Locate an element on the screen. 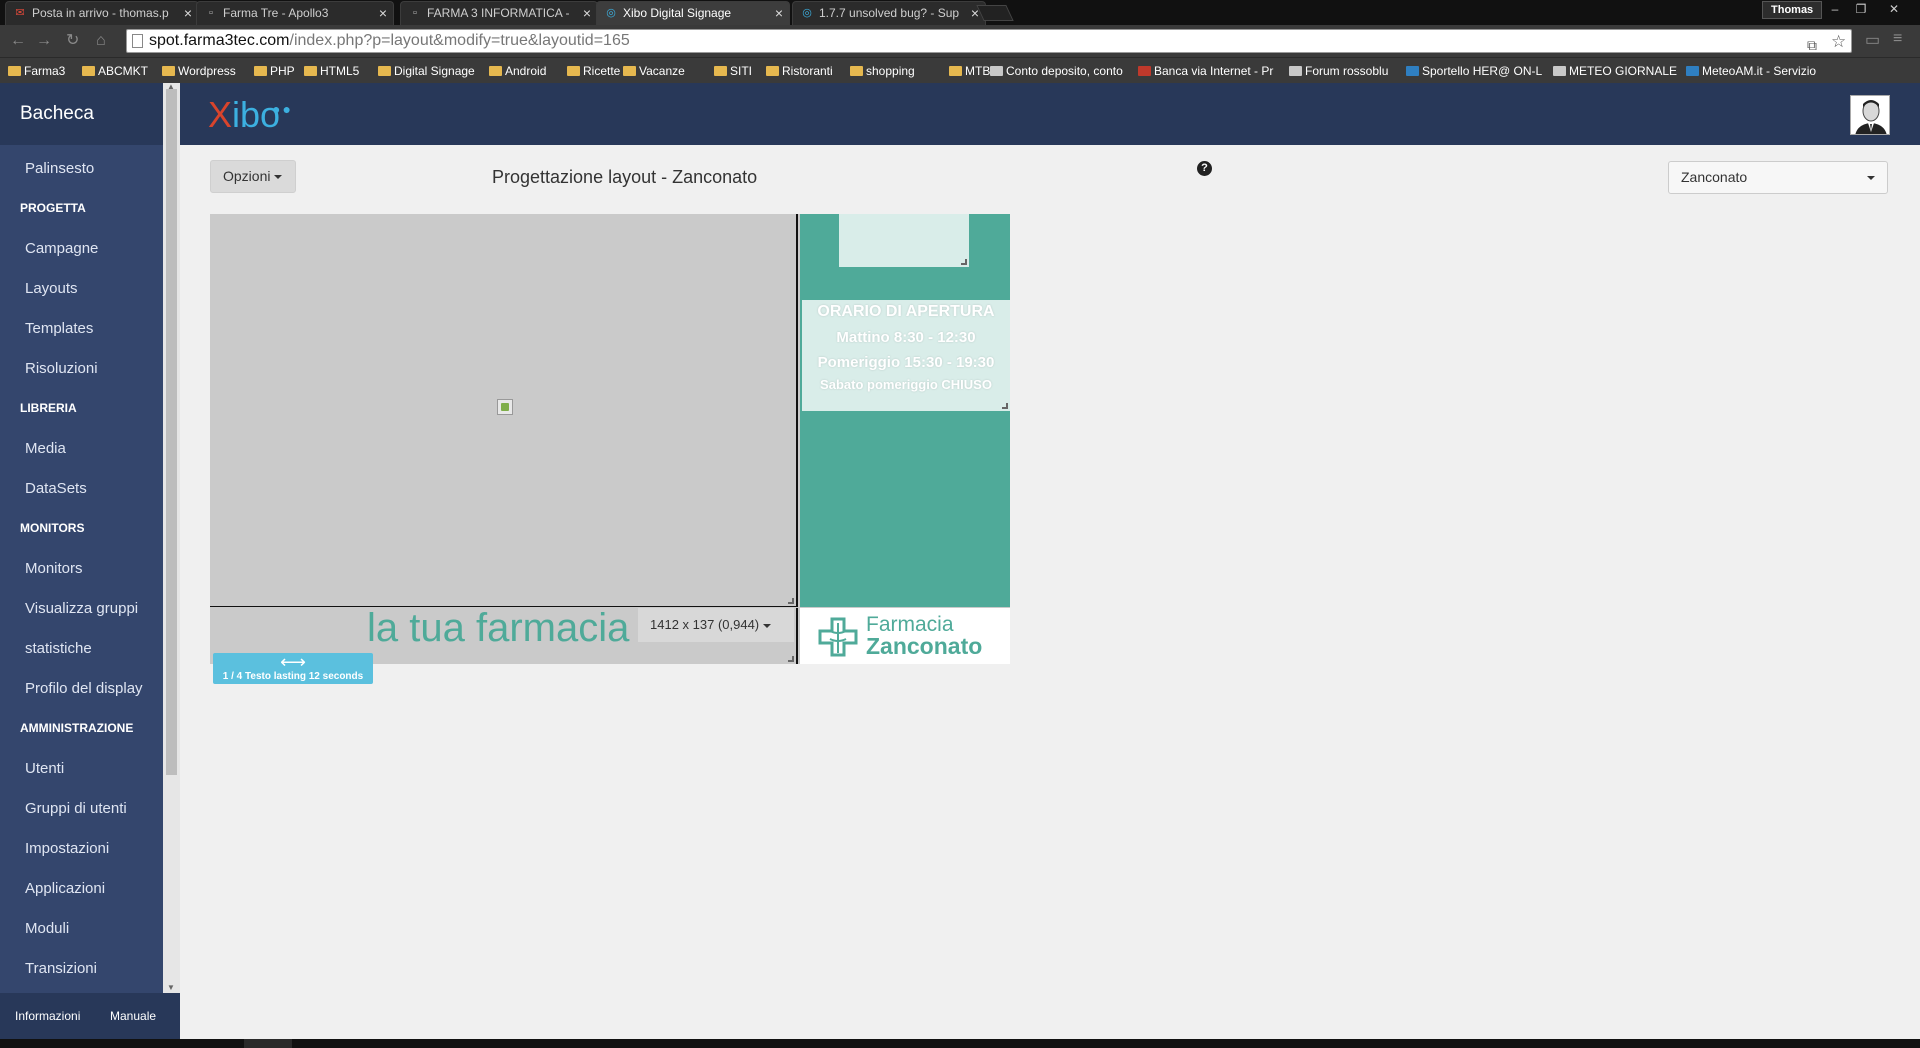  bookmark-item: Digital Signage is located at coordinates (425, 71).